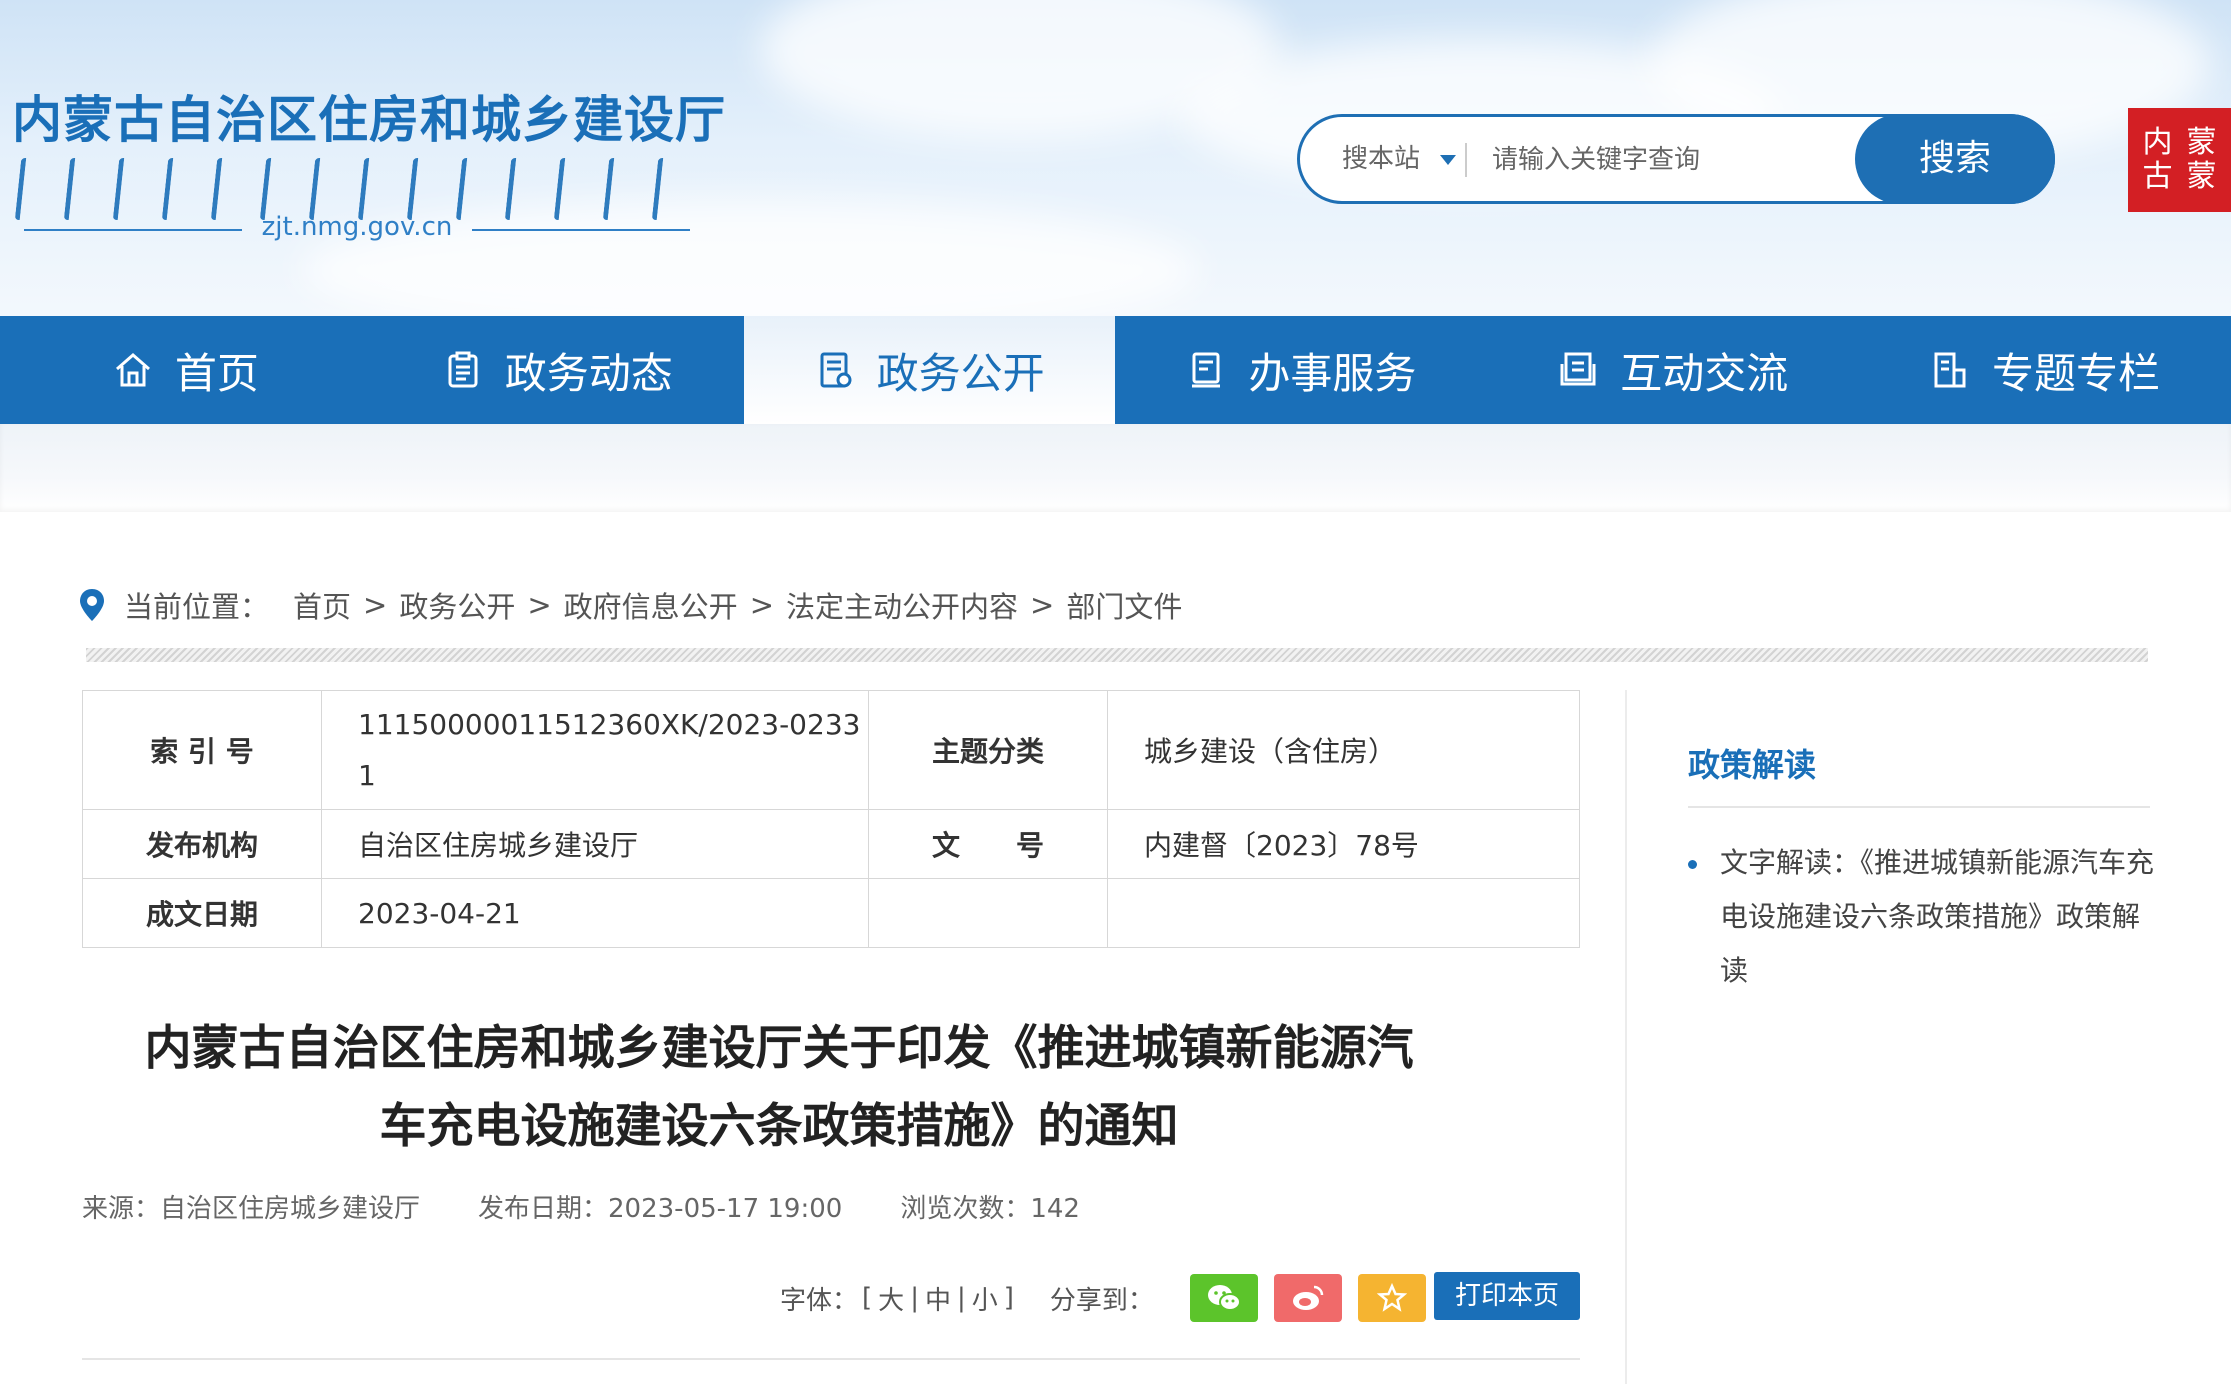 The width and height of the screenshot is (2231, 1384). I want to click on search-box: 搜本站 搜索, so click(1676, 159).